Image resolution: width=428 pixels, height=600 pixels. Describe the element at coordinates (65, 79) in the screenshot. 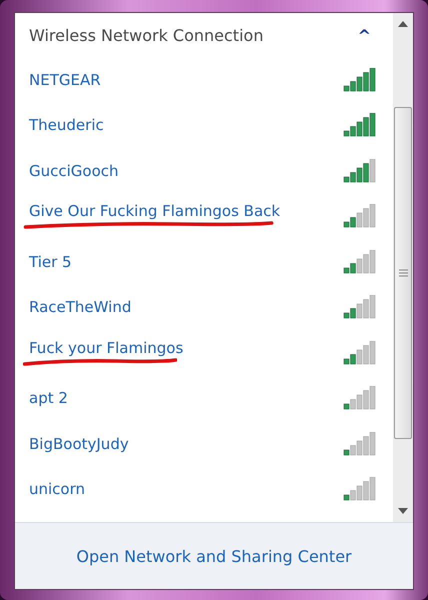

I see `network-name: NETGEAR` at that location.